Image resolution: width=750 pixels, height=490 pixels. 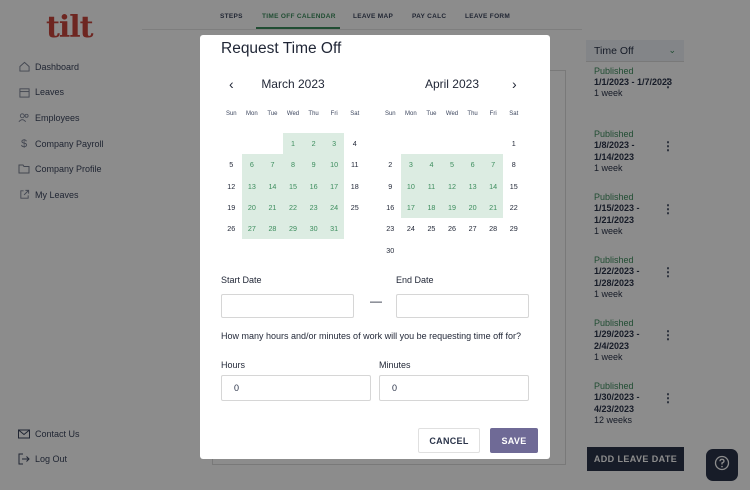 What do you see at coordinates (395, 365) in the screenshot?
I see `minutes-label: Minutes` at bounding box center [395, 365].